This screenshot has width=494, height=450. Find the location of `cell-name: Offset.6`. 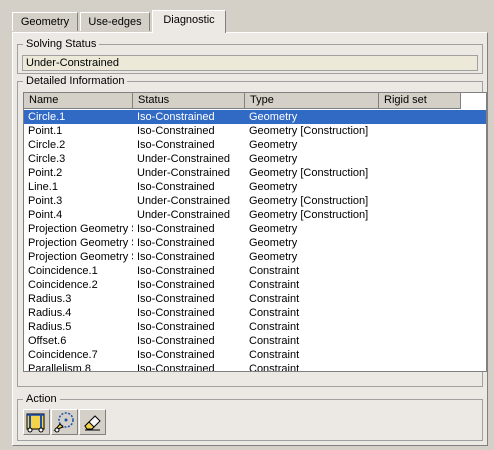

cell-name: Offset.6 is located at coordinates (47, 341).